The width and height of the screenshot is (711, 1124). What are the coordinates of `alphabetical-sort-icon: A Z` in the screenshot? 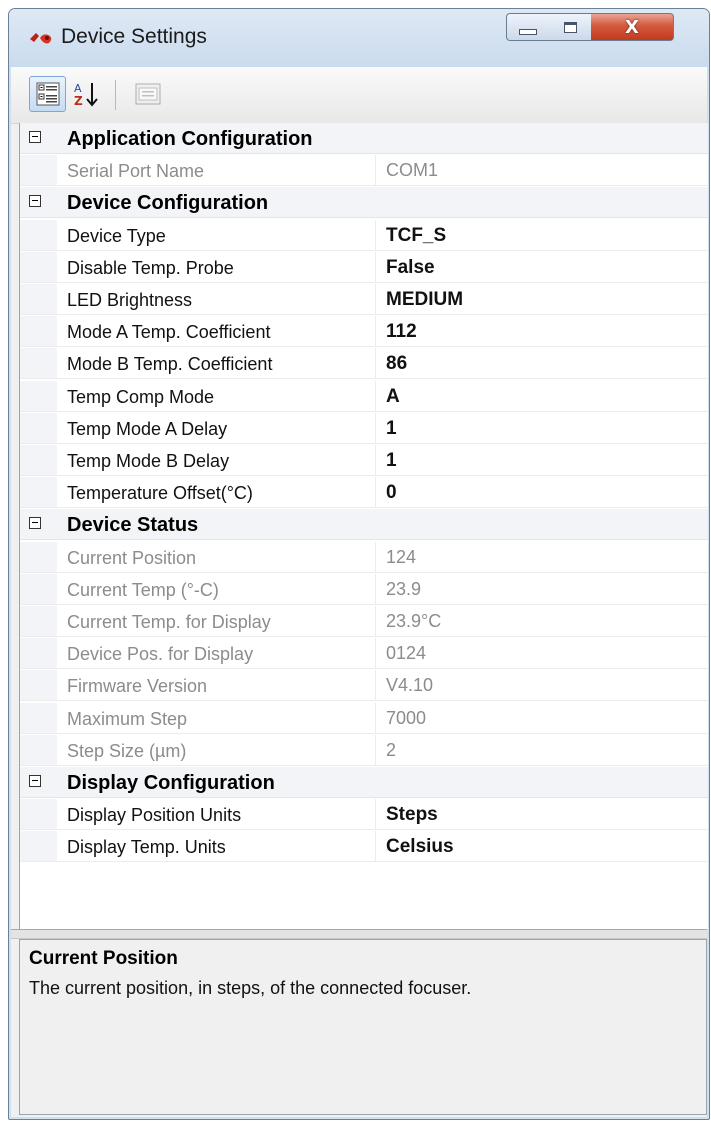 It's located at (86, 95).